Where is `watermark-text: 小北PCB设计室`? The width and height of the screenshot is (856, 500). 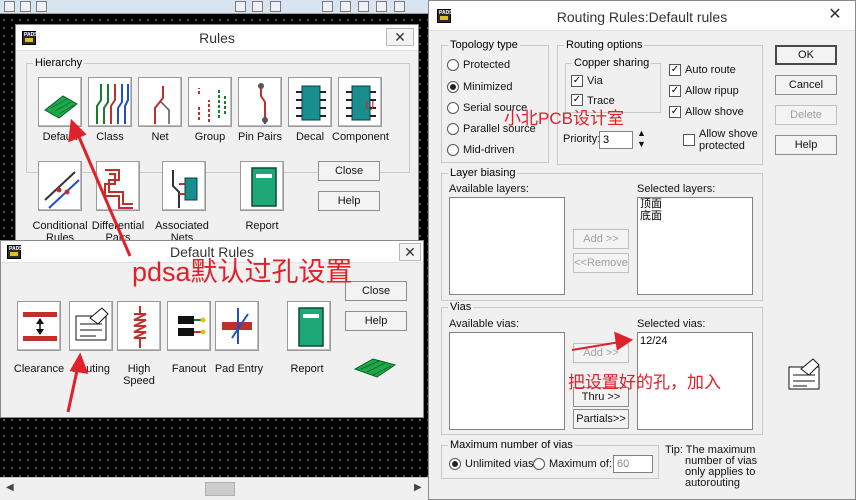
watermark-text: 小北PCB设计室 is located at coordinates (564, 118).